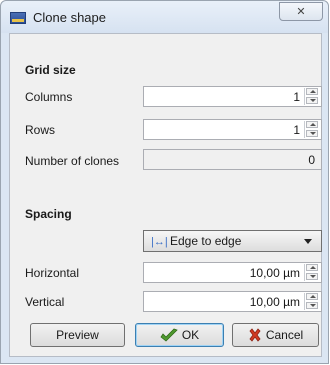 The image size is (330, 365). Describe the element at coordinates (232, 159) in the screenshot. I see `number-of-clones-field: 0` at that location.